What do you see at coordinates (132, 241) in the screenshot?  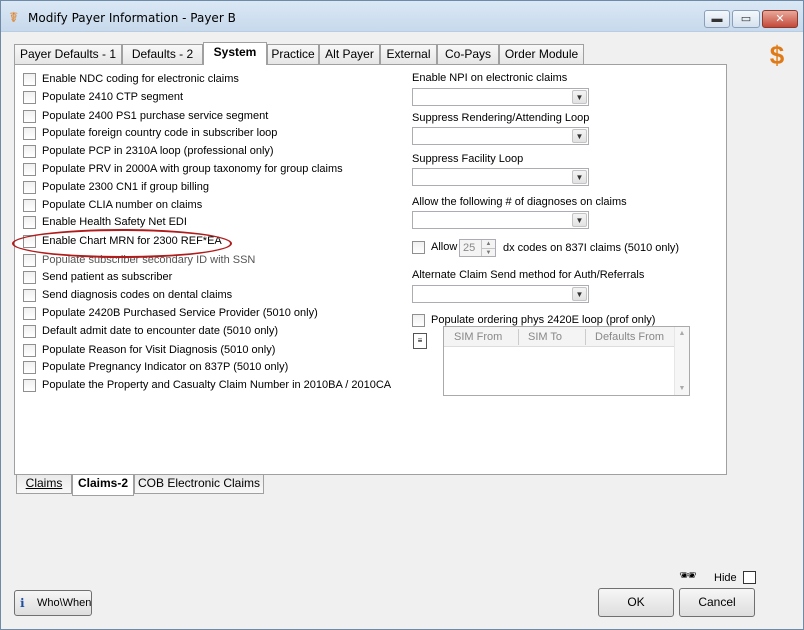 I see `checkbox-label: Enable Chart MRN for 2300 REF*EA` at bounding box center [132, 241].